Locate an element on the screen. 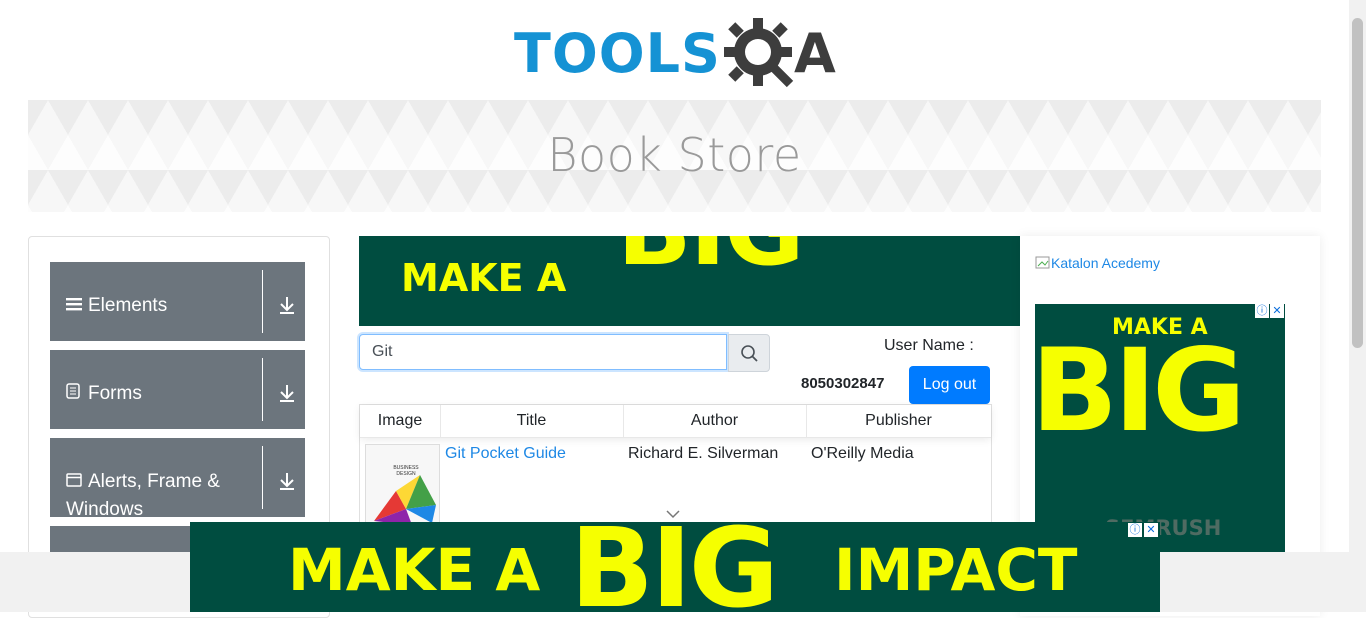 This screenshot has height=618, width=1366. book-title-link: Git Pocket Guide is located at coordinates (505, 453).